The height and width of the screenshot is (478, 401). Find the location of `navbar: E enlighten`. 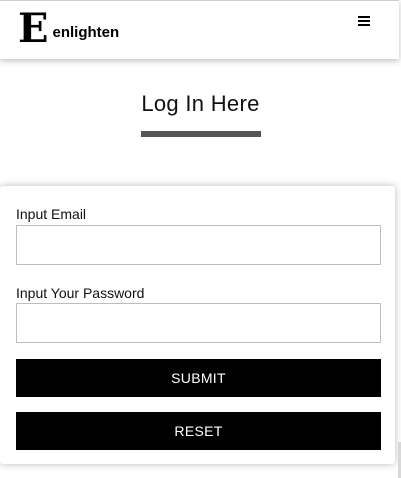

navbar: E enlighten is located at coordinates (199, 29).